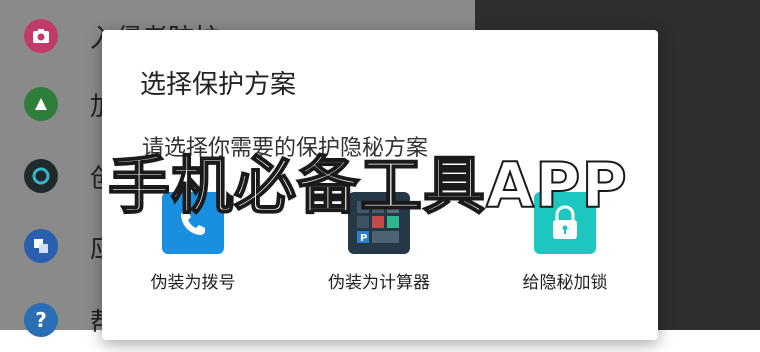 The width and height of the screenshot is (760, 352). I want to click on option-disguise-calculator: P 伪装为计算器, so click(379, 242).